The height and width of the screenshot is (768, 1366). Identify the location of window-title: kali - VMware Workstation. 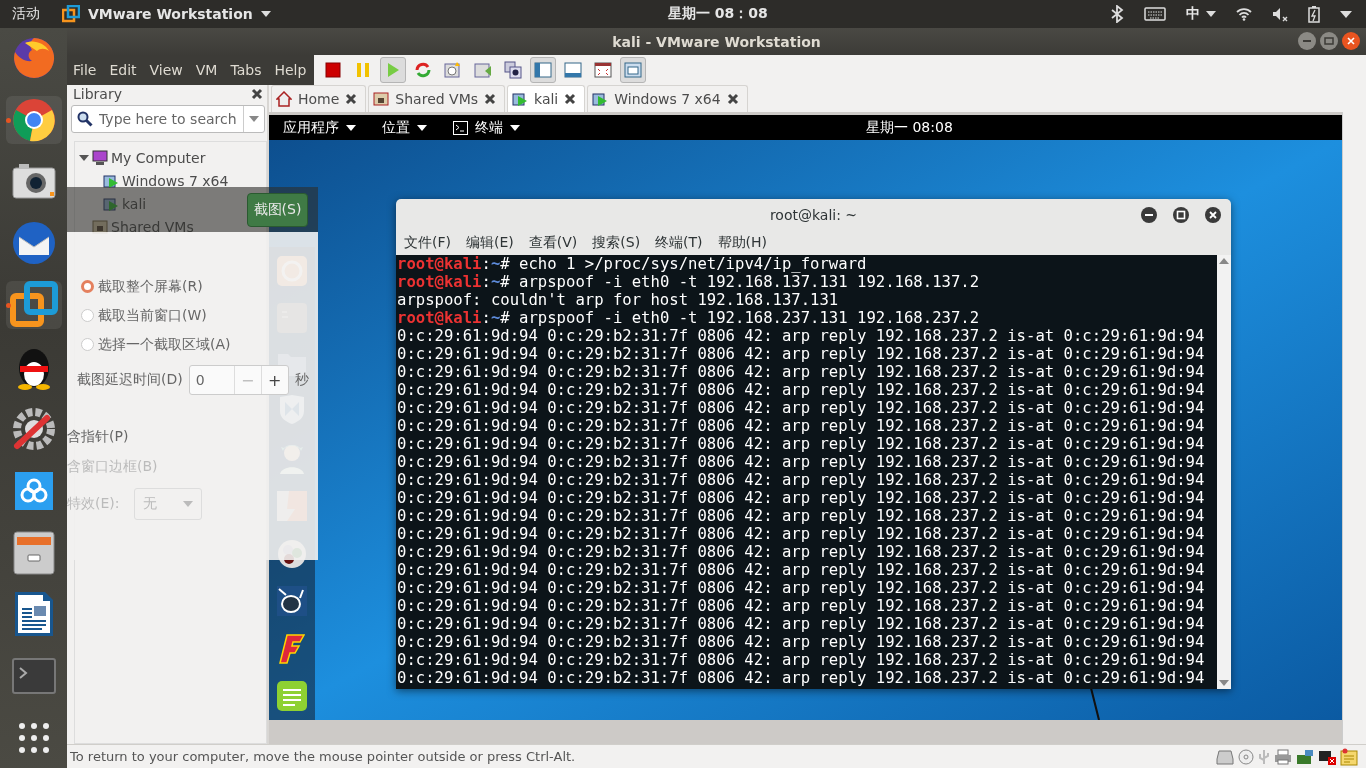
(716, 41).